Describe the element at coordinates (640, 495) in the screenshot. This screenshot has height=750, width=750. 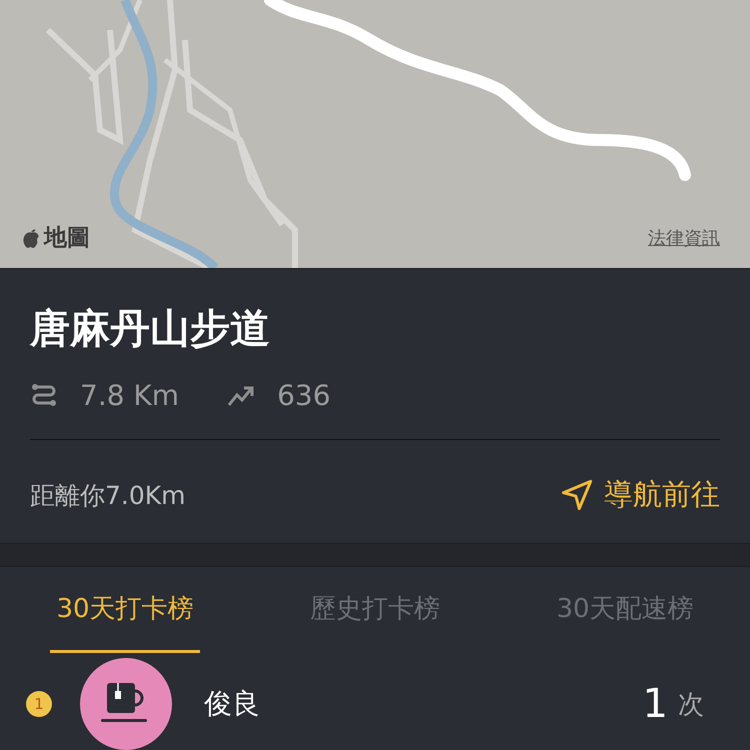
I see `navigate-button: 導航前往` at that location.